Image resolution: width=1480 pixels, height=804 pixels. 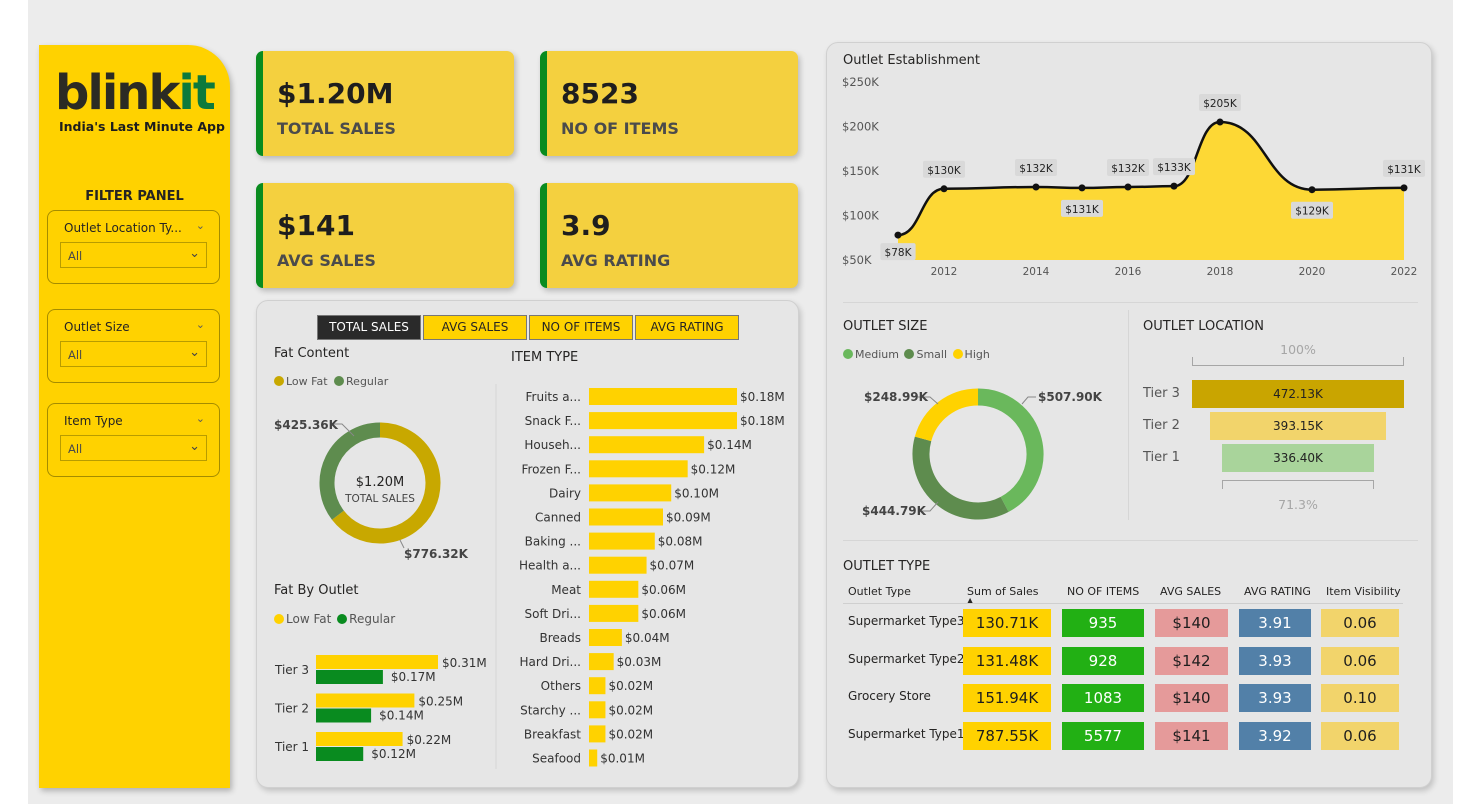 I want to click on table-cell: 3.92, so click(x=1275, y=735).